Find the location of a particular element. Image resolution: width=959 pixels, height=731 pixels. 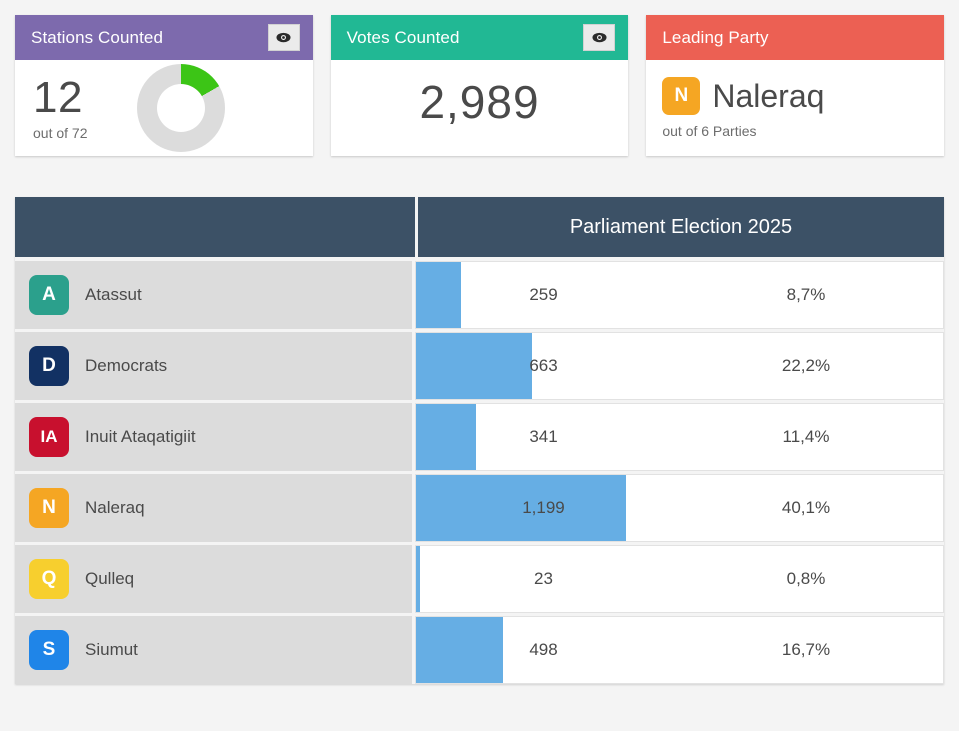

votes-counted-card: Votes Counted 2,989 is located at coordinates (479, 85).